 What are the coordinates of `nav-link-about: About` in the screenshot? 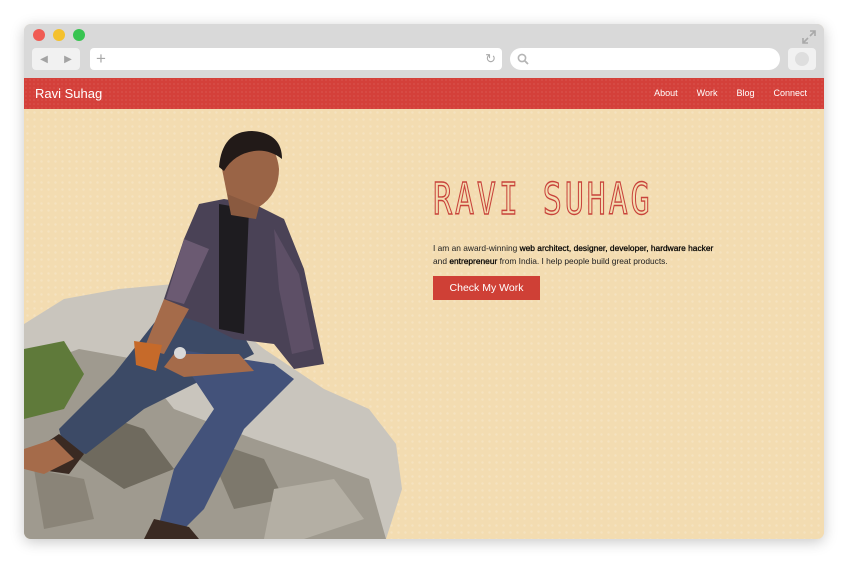 It's located at (666, 93).